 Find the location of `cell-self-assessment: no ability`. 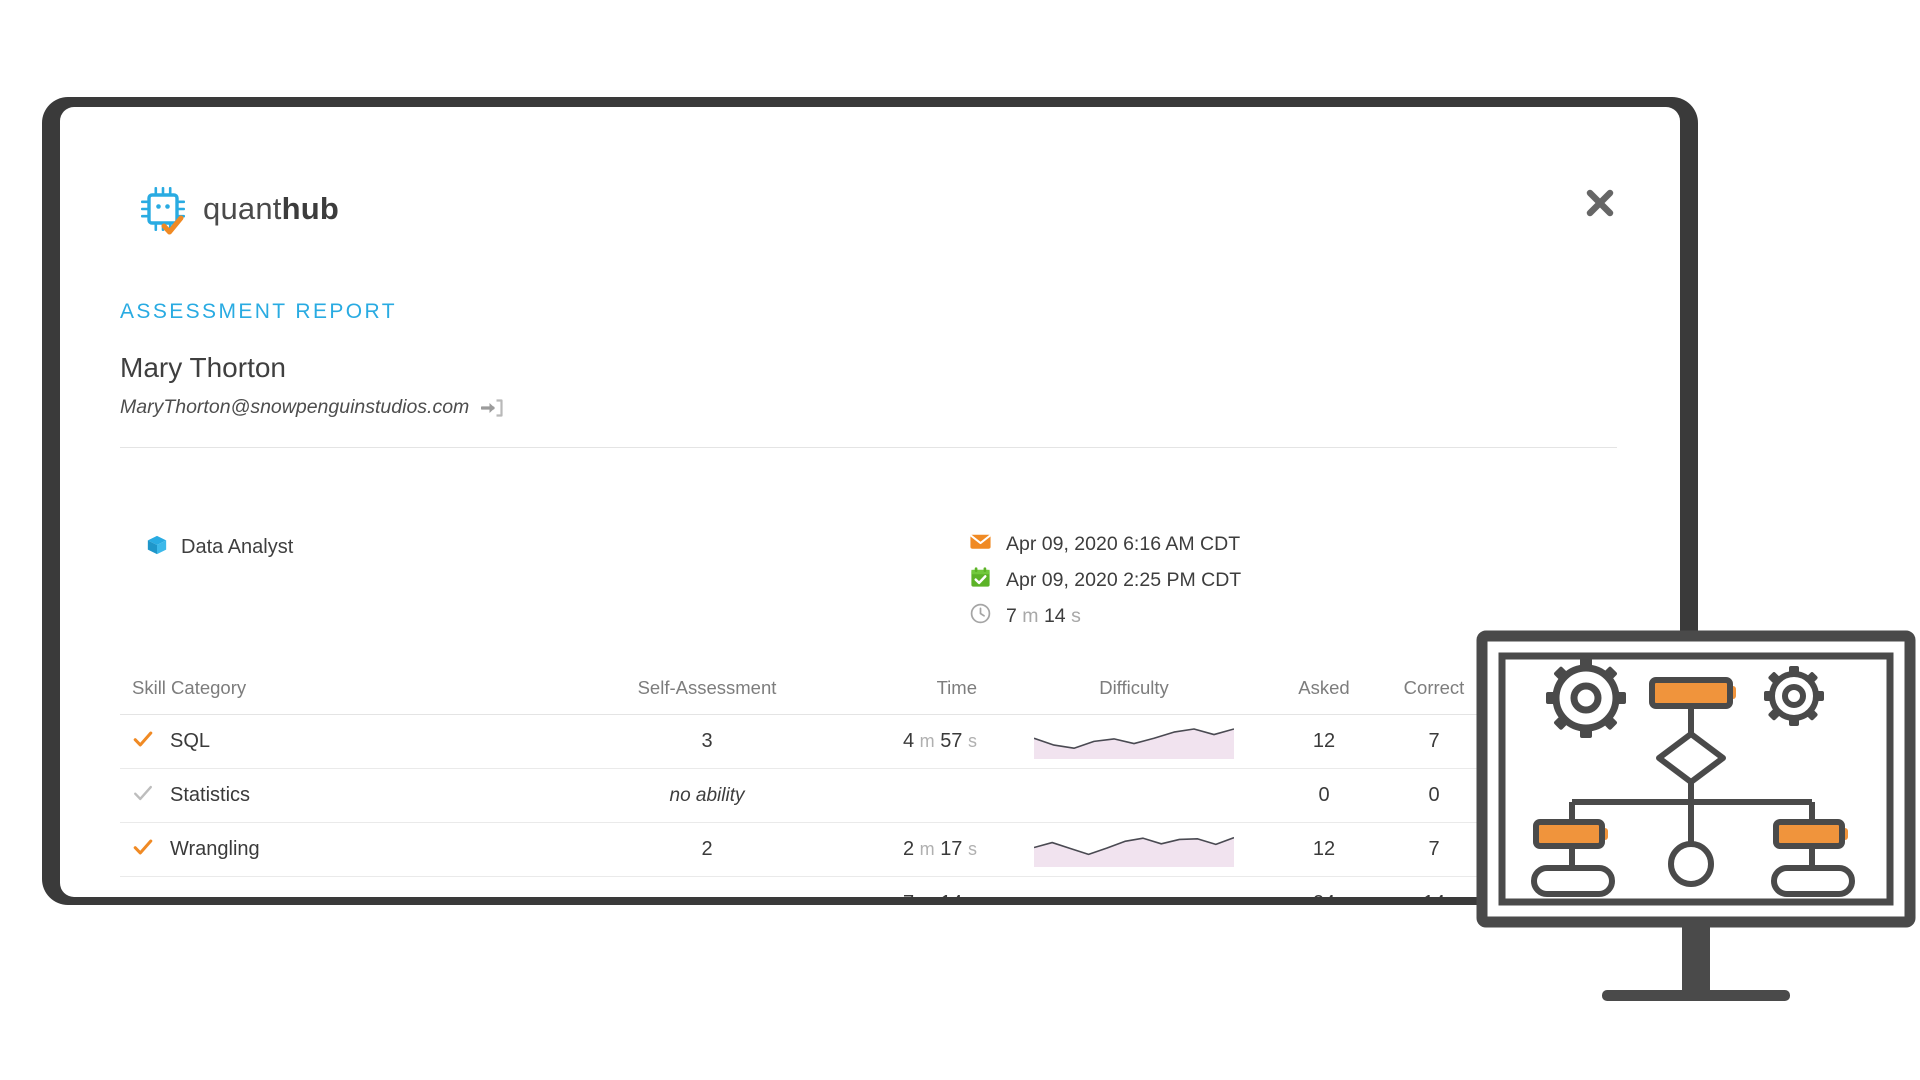

cell-self-assessment: no ability is located at coordinates (707, 795).